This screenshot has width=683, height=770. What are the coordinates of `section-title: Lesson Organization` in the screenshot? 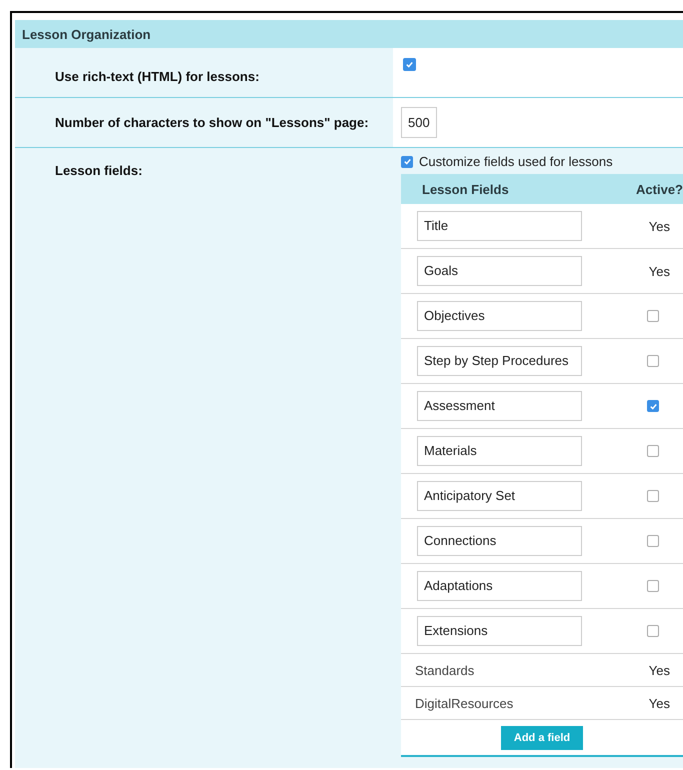 It's located at (86, 34).